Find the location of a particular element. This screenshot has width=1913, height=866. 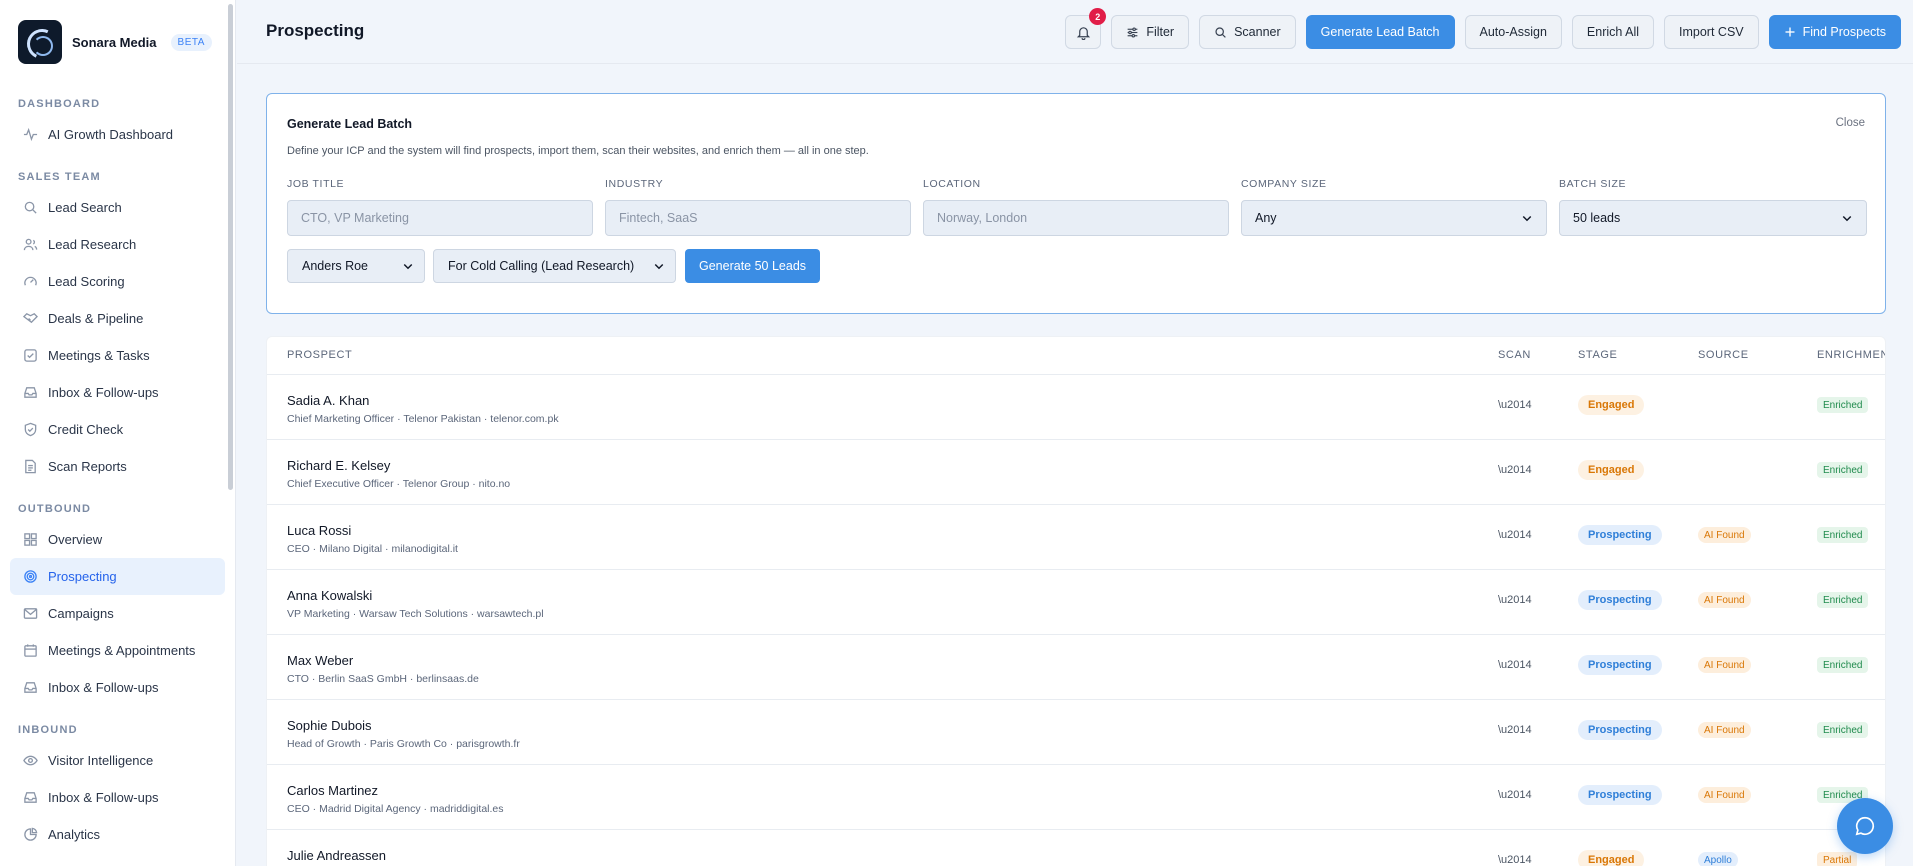

column-header-source: SOURCE is located at coordinates (1723, 355).